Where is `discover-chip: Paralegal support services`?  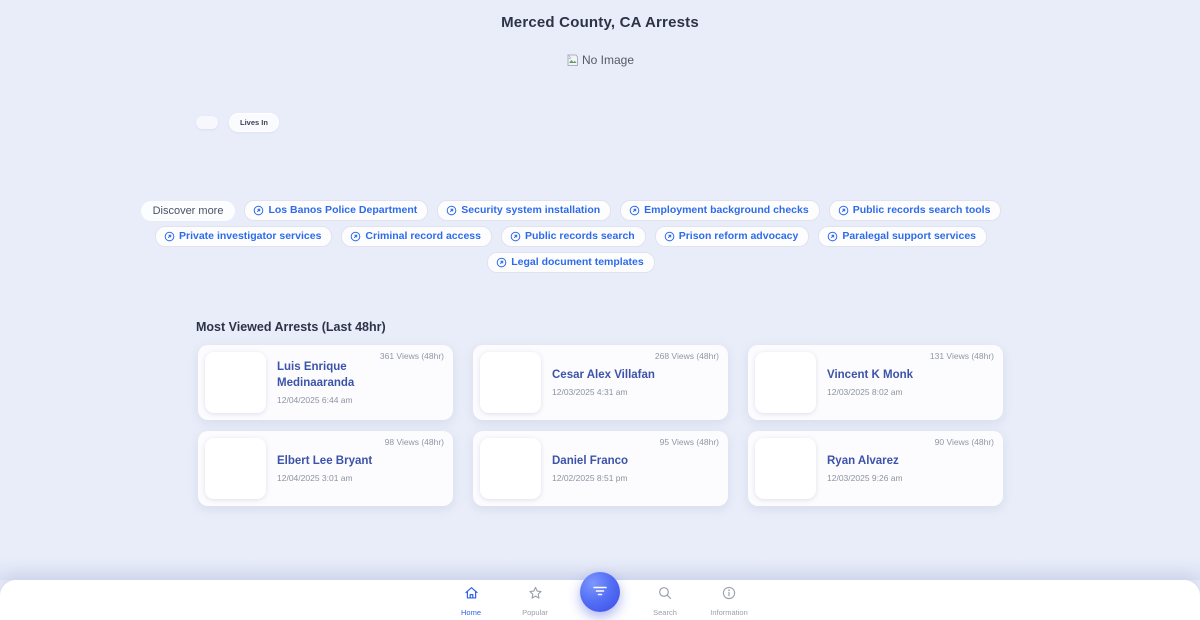
discover-chip: Paralegal support services is located at coordinates (902, 236).